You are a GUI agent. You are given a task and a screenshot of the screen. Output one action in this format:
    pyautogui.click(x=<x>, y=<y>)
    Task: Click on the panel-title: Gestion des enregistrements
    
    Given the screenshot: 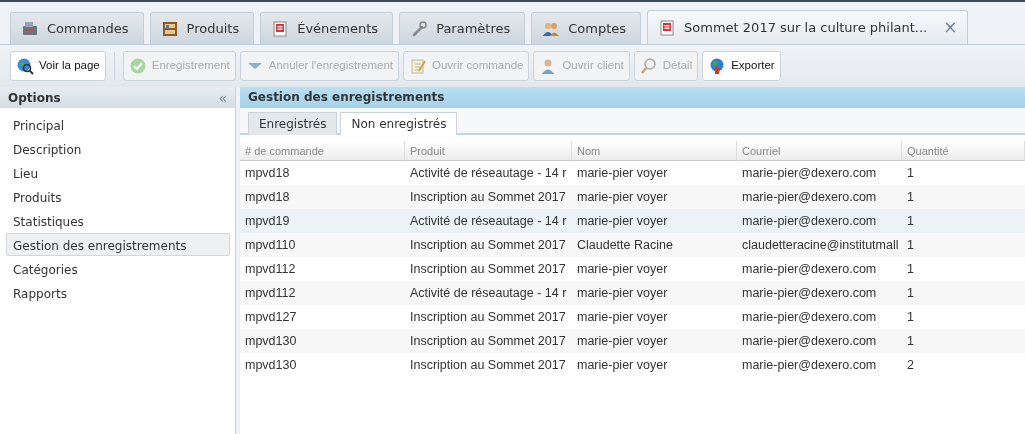 What is the action you would take?
    pyautogui.click(x=632, y=97)
    